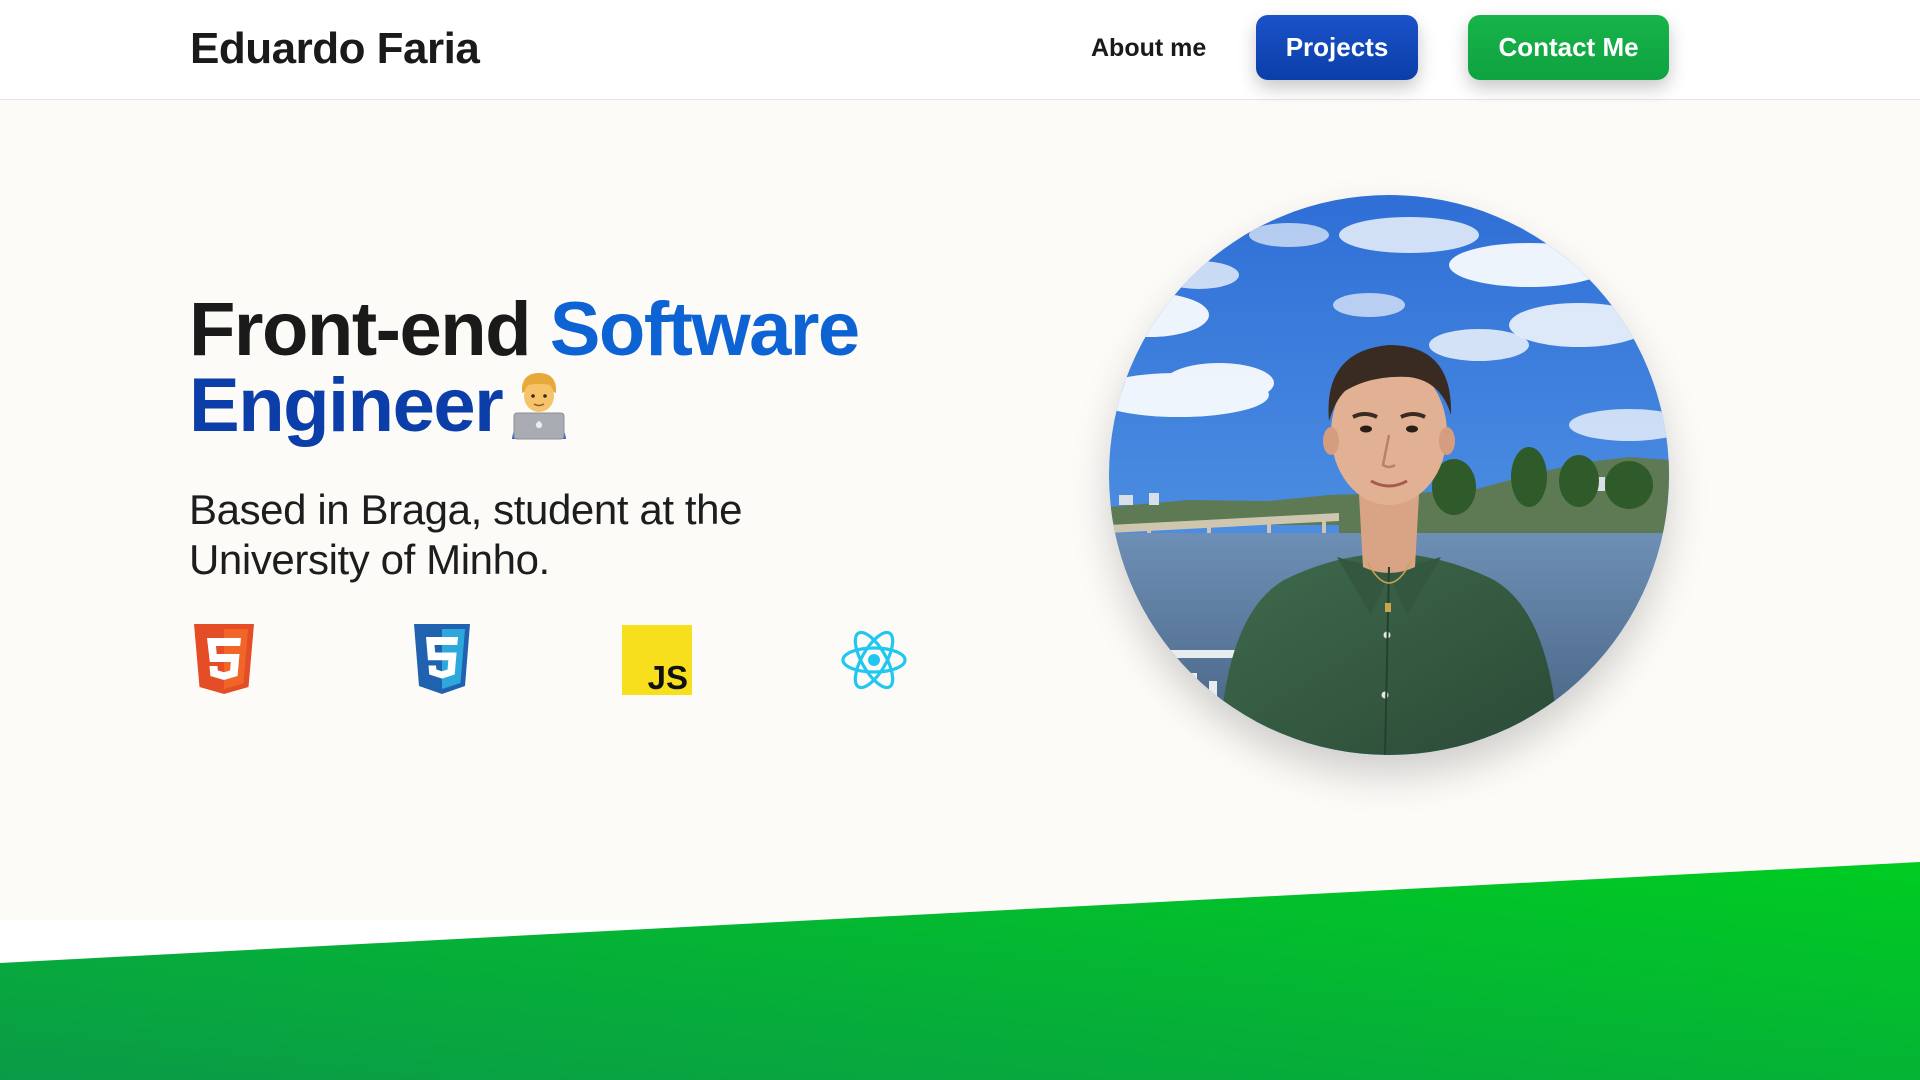  I want to click on react-icon, so click(874, 664).